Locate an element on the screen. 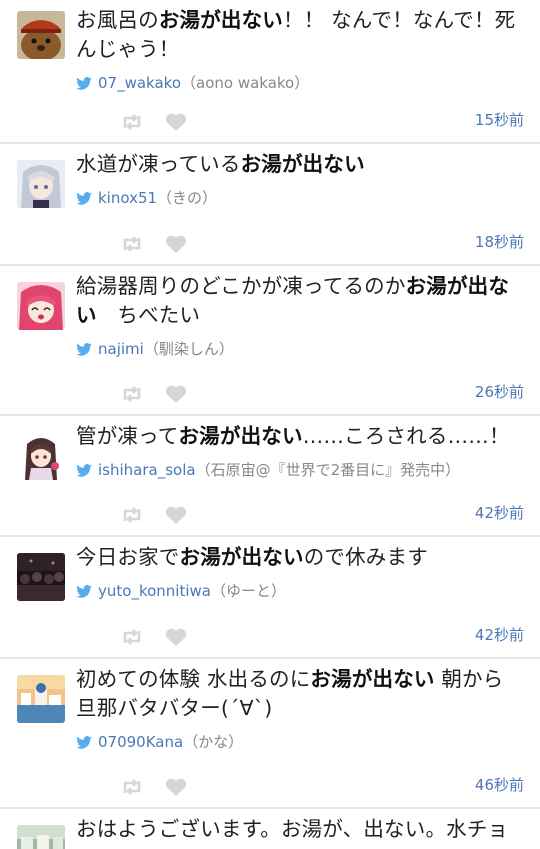  display-name: （石原宙@『世界で2番目に』発売中） is located at coordinates (328, 470).